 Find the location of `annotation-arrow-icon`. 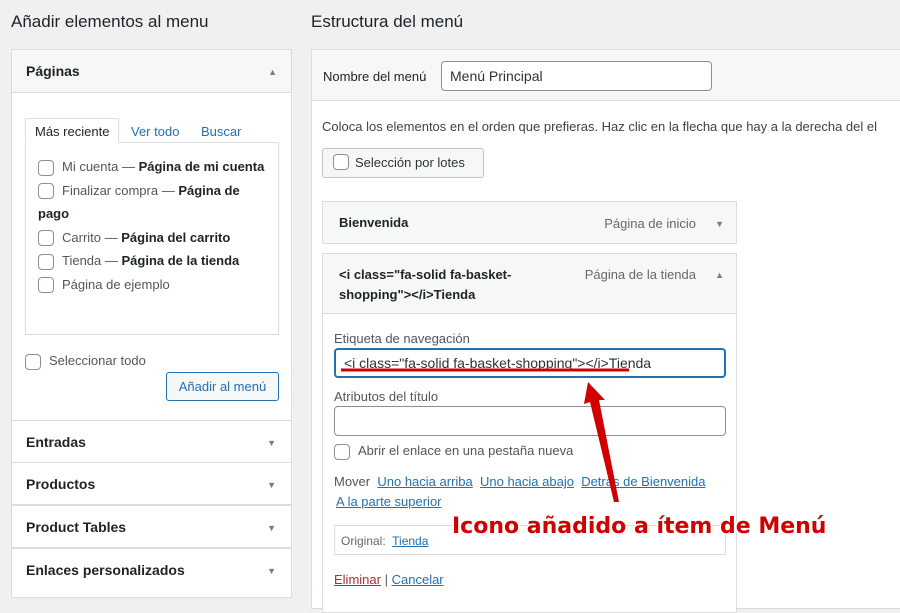

annotation-arrow-icon is located at coordinates (601, 442).